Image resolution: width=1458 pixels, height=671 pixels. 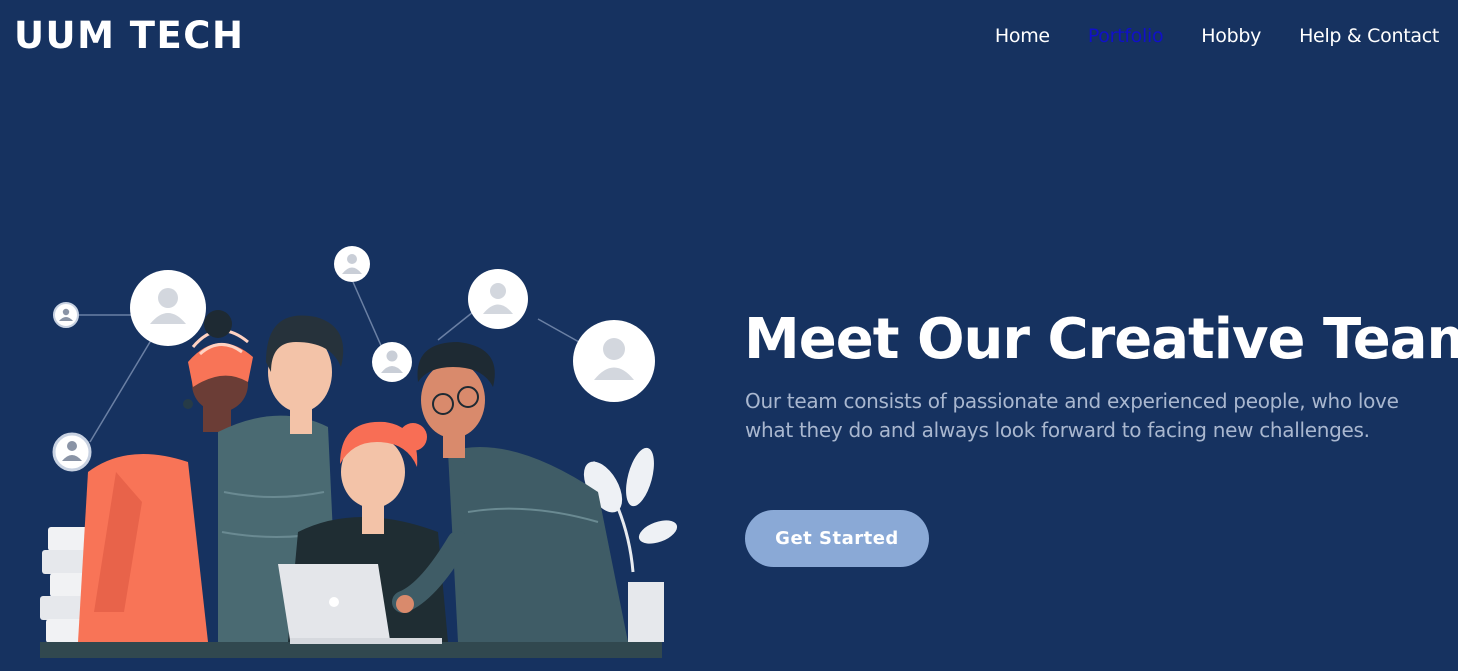 I want to click on avatar-bubble-lower-left, so click(x=72, y=452).